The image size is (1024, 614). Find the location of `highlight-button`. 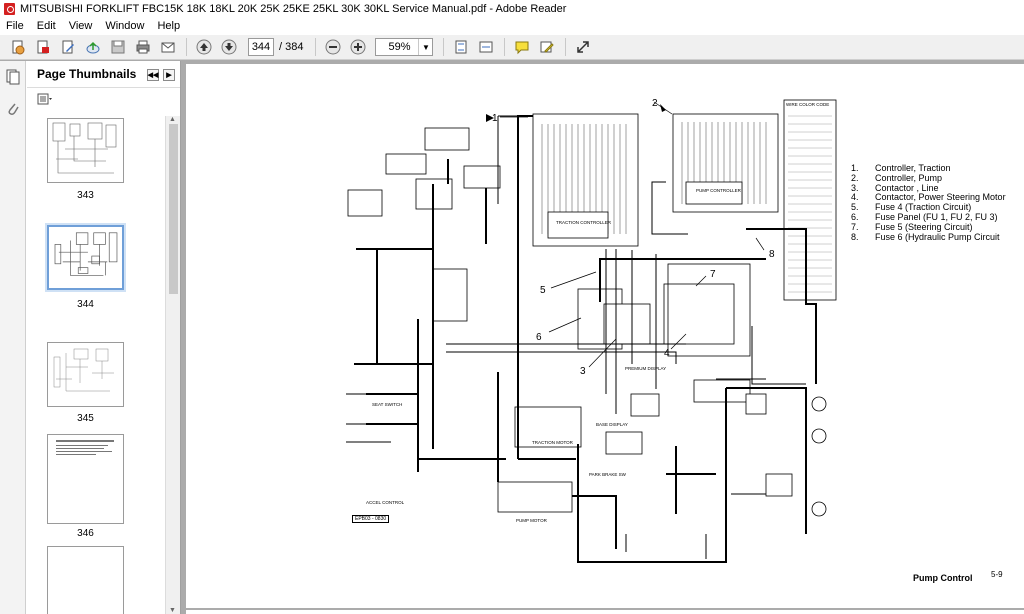

highlight-button is located at coordinates (547, 47).